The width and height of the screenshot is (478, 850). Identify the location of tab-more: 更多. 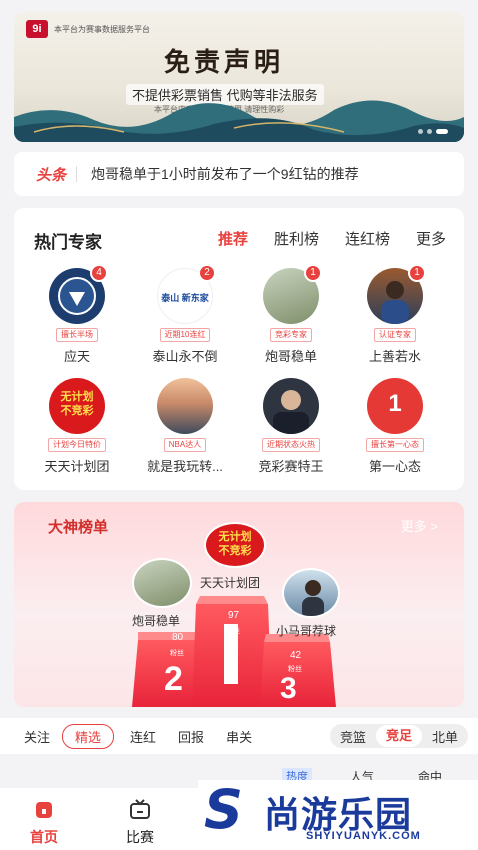
(431, 238).